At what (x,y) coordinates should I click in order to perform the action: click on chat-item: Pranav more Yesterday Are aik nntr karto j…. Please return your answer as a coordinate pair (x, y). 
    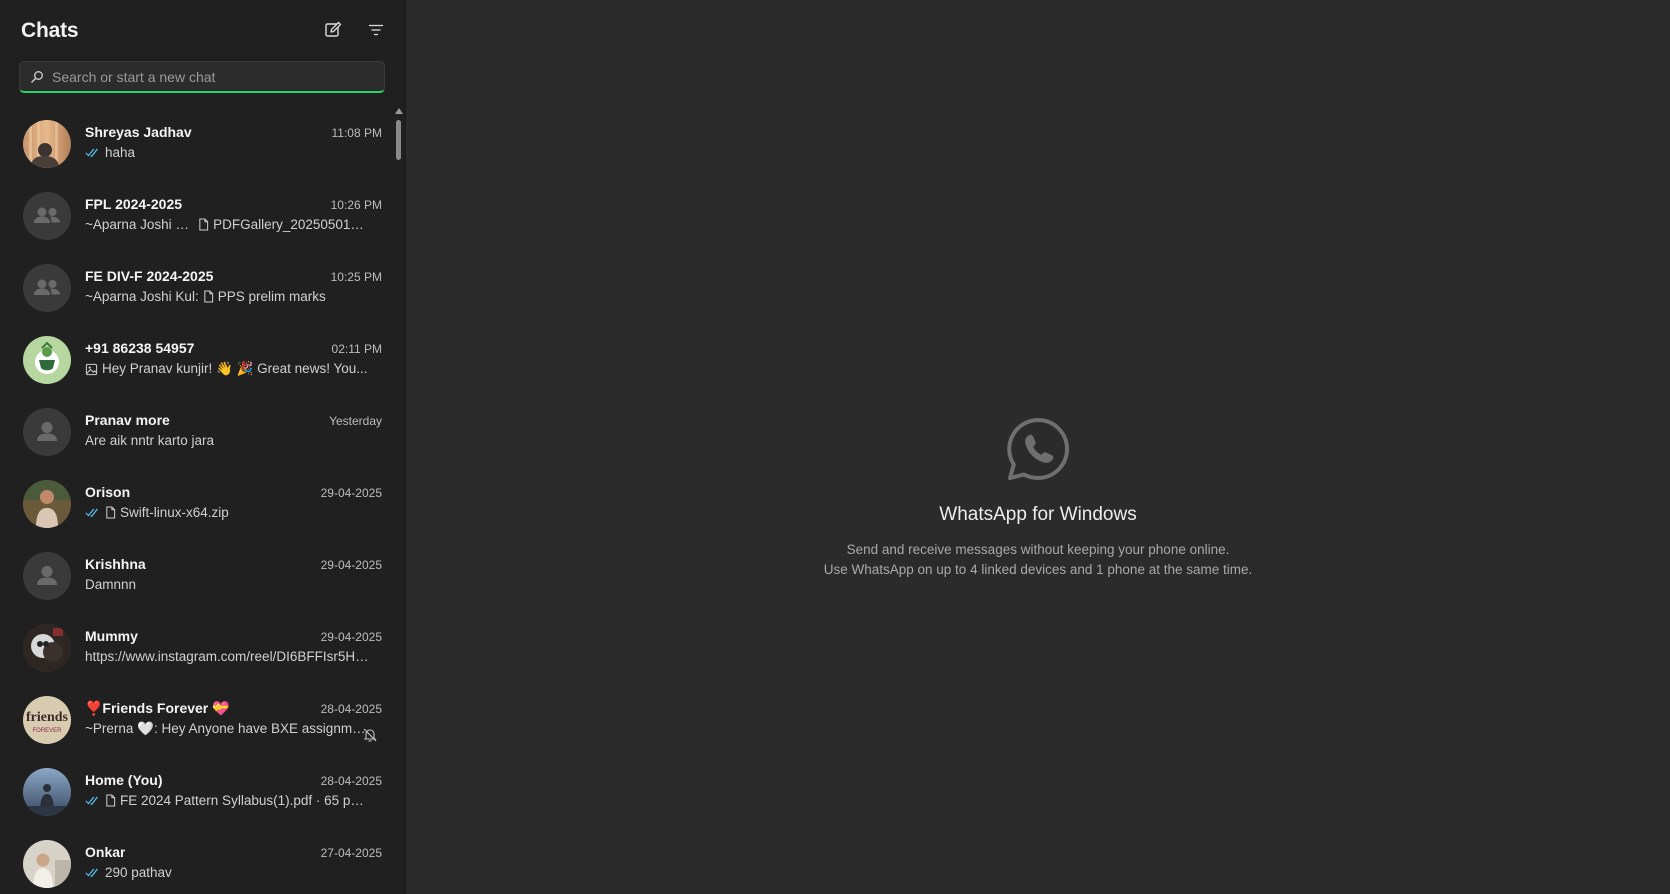
    Looking at the image, I should click on (197, 432).